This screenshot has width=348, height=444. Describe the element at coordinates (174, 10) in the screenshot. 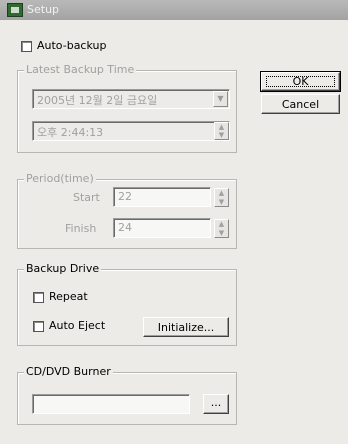

I see `title-bar: Setup` at that location.